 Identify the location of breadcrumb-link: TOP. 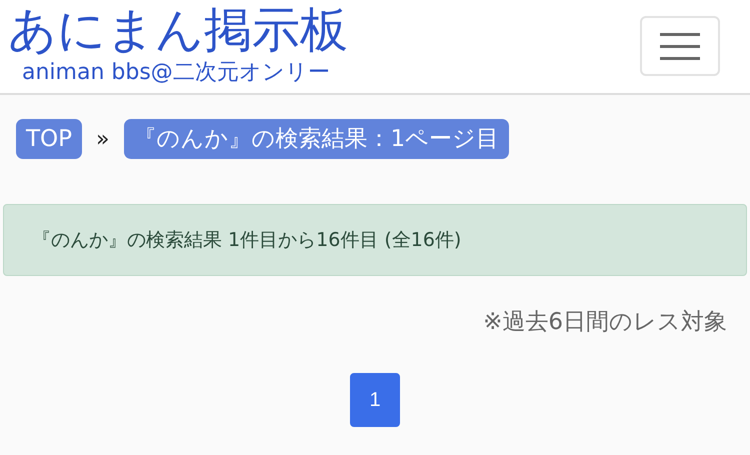
(49, 139).